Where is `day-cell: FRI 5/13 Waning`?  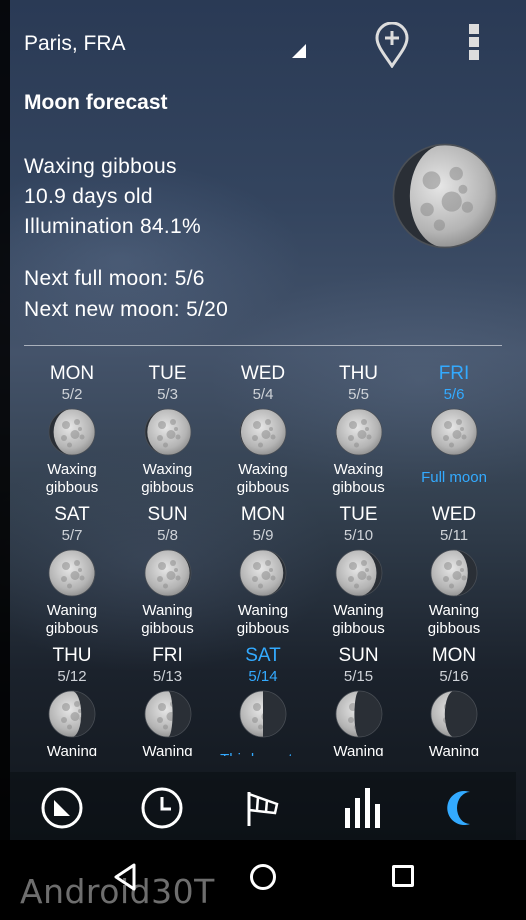 day-cell: FRI 5/13 Waning is located at coordinates (168, 700).